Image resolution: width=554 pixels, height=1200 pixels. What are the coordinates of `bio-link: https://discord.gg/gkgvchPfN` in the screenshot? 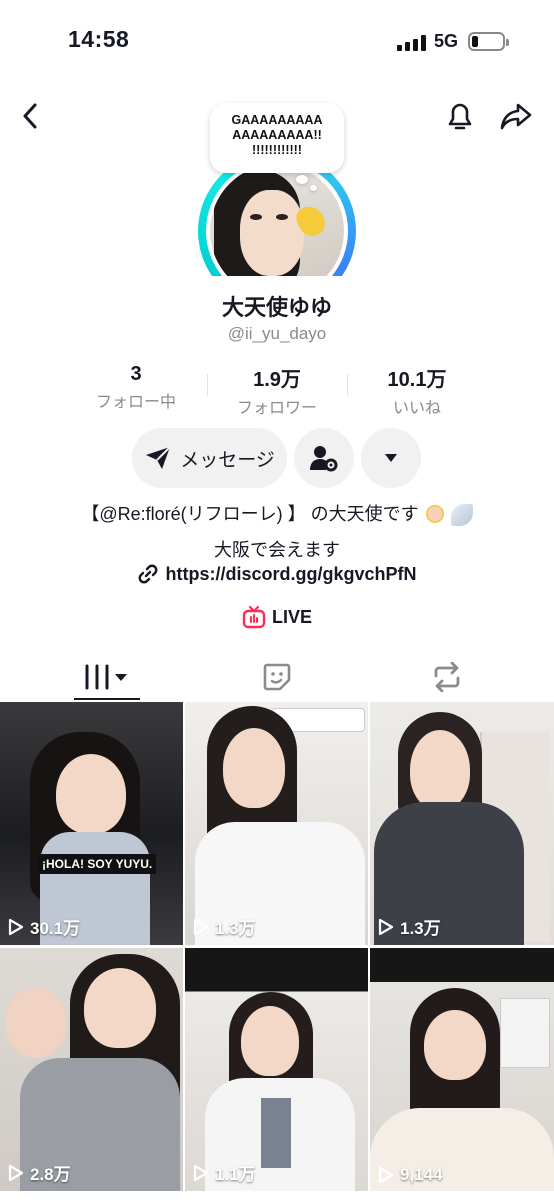 It's located at (277, 574).